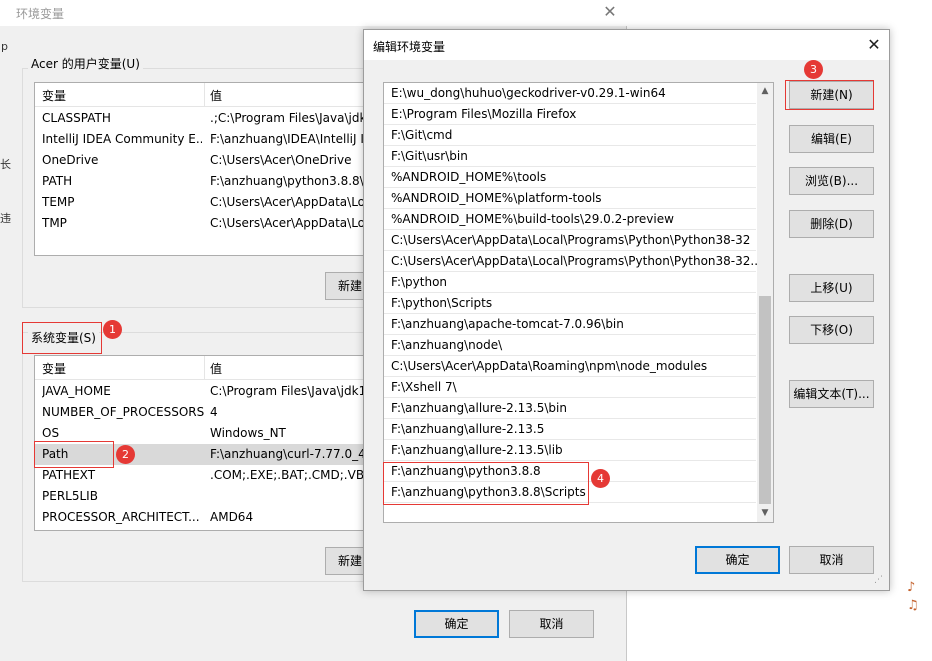  I want to click on list-item: E:\Program Files\Mozilla Firefox, so click(570, 114).